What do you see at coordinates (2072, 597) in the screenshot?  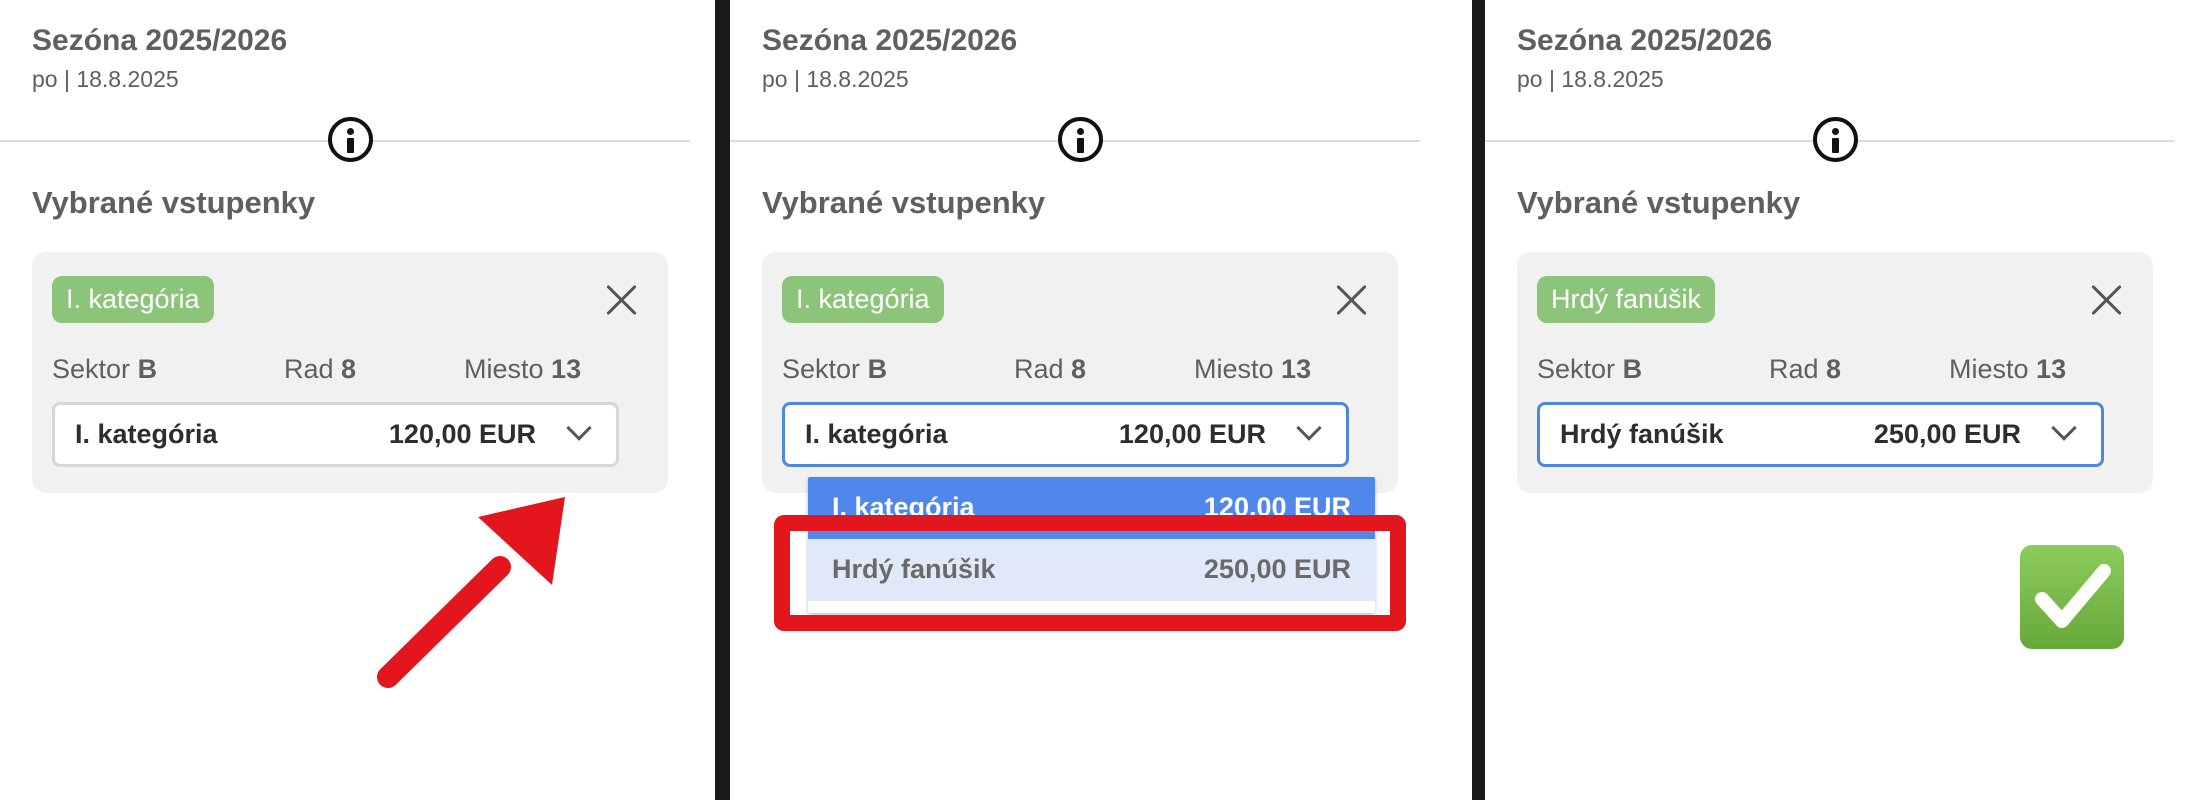 I see `check-mark-icon` at bounding box center [2072, 597].